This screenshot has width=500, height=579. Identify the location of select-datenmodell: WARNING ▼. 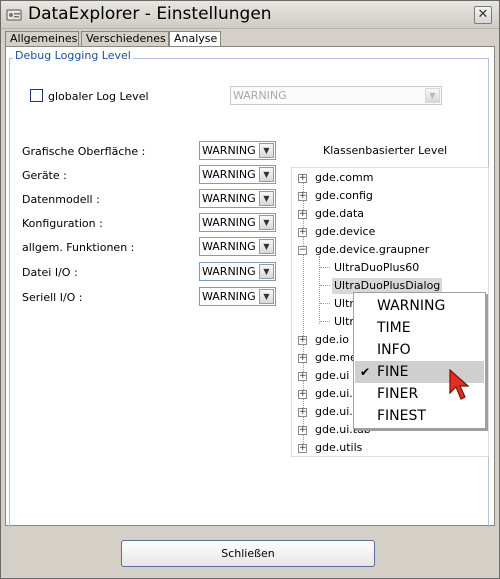
(237, 198).